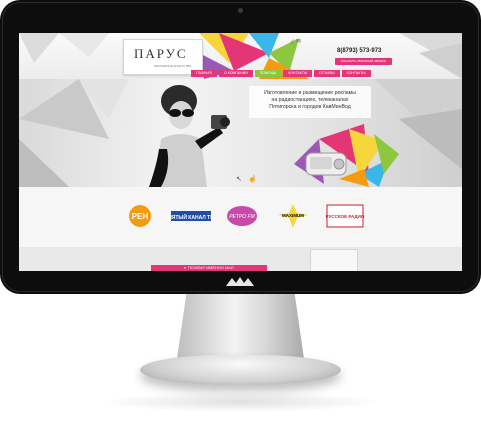 The image size is (481, 432). I want to click on nav-item-help: ПОМОЩЬ, so click(268, 73).